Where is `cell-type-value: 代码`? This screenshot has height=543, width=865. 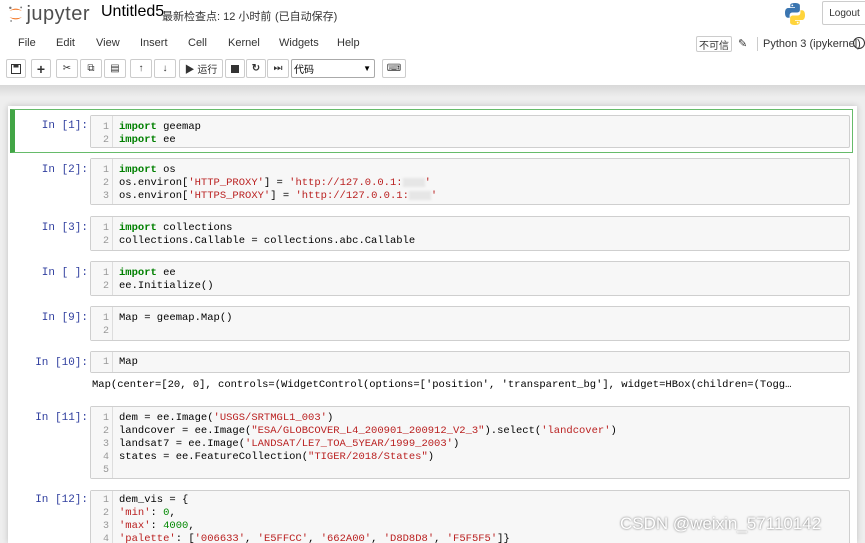 cell-type-value: 代码 is located at coordinates (304, 70).